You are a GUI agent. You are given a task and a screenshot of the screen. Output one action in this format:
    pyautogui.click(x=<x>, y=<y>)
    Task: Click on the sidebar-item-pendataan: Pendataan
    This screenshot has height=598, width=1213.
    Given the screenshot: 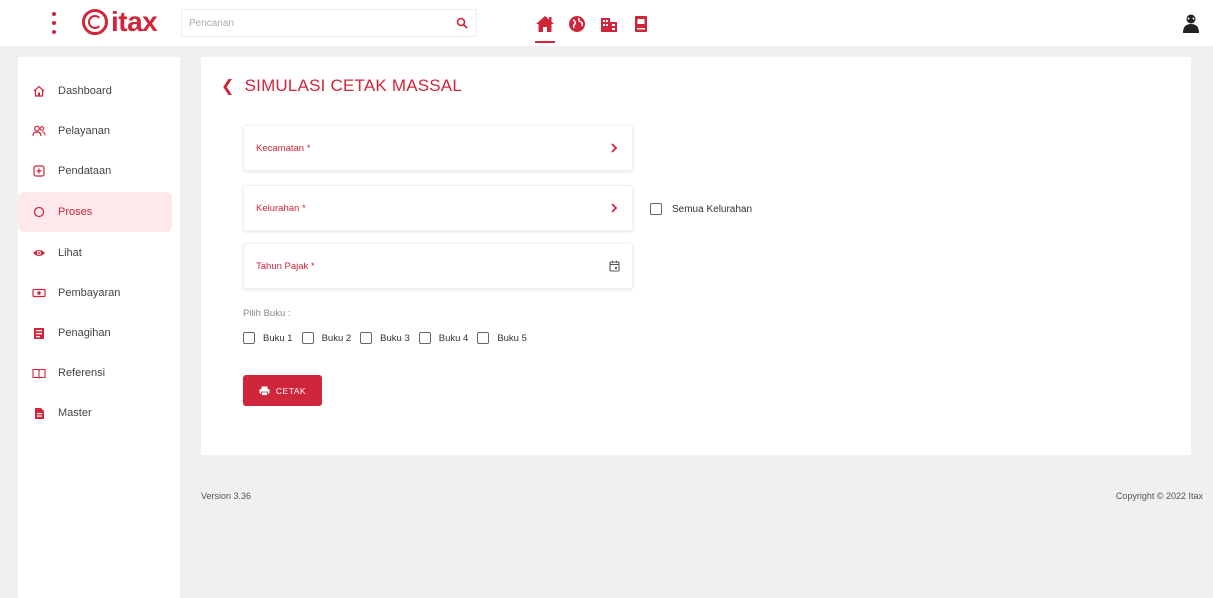 What is the action you would take?
    pyautogui.click(x=95, y=171)
    